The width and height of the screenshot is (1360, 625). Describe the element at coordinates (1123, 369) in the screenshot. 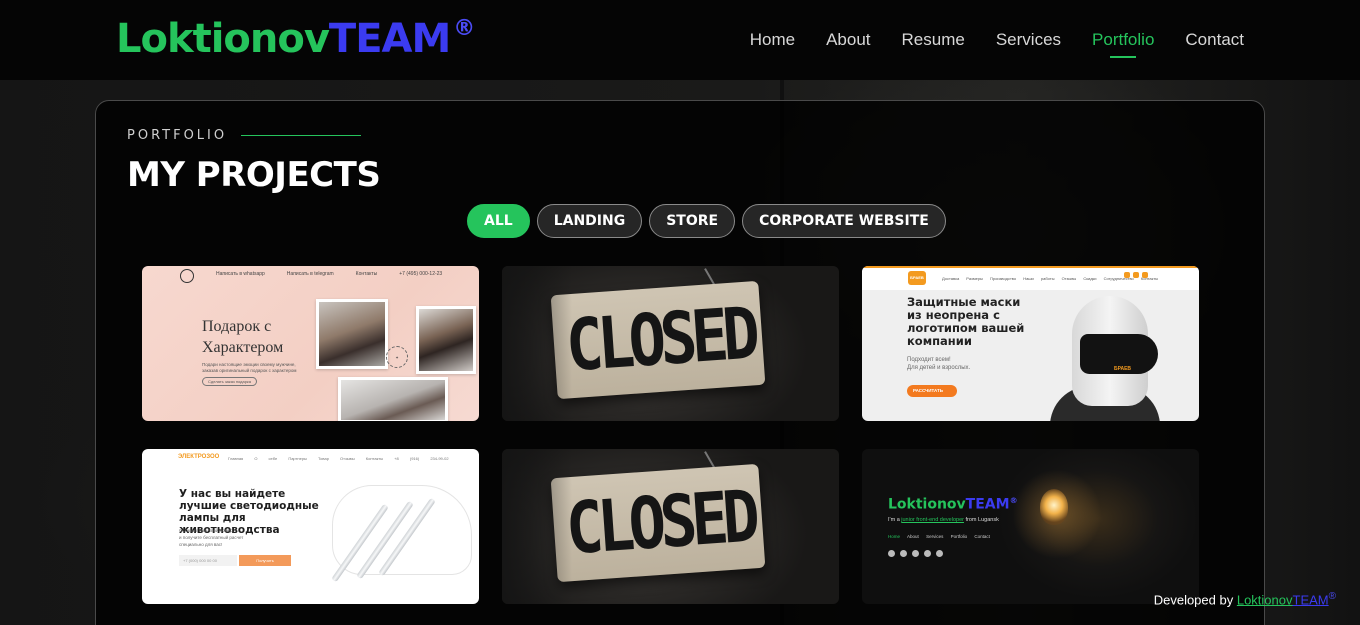

I see `mask-brand: БРАЕВ` at that location.